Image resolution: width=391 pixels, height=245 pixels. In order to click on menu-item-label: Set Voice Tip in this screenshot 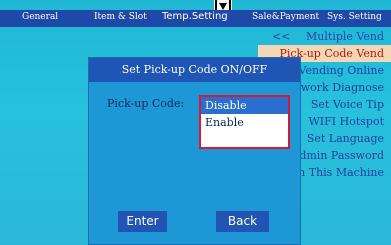, I will do `click(347, 104)`.